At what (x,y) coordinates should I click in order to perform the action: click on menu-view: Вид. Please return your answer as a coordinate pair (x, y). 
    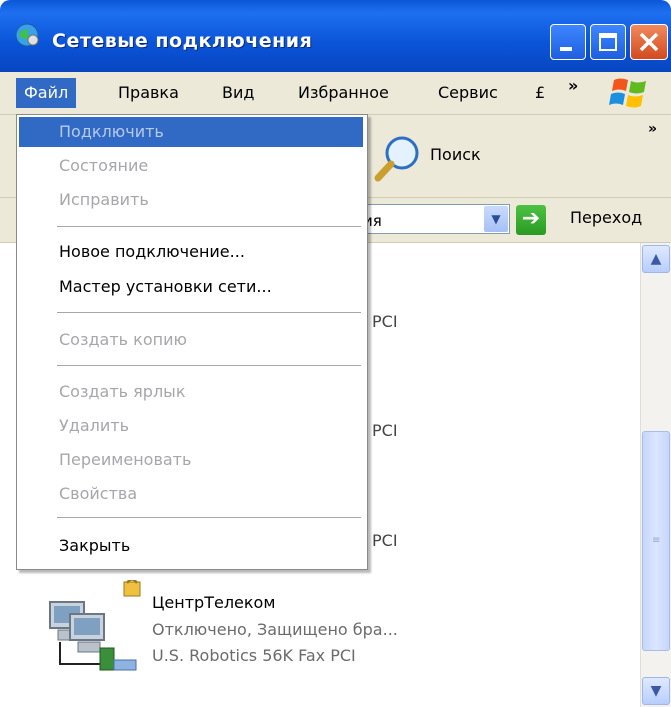
    Looking at the image, I should click on (238, 93).